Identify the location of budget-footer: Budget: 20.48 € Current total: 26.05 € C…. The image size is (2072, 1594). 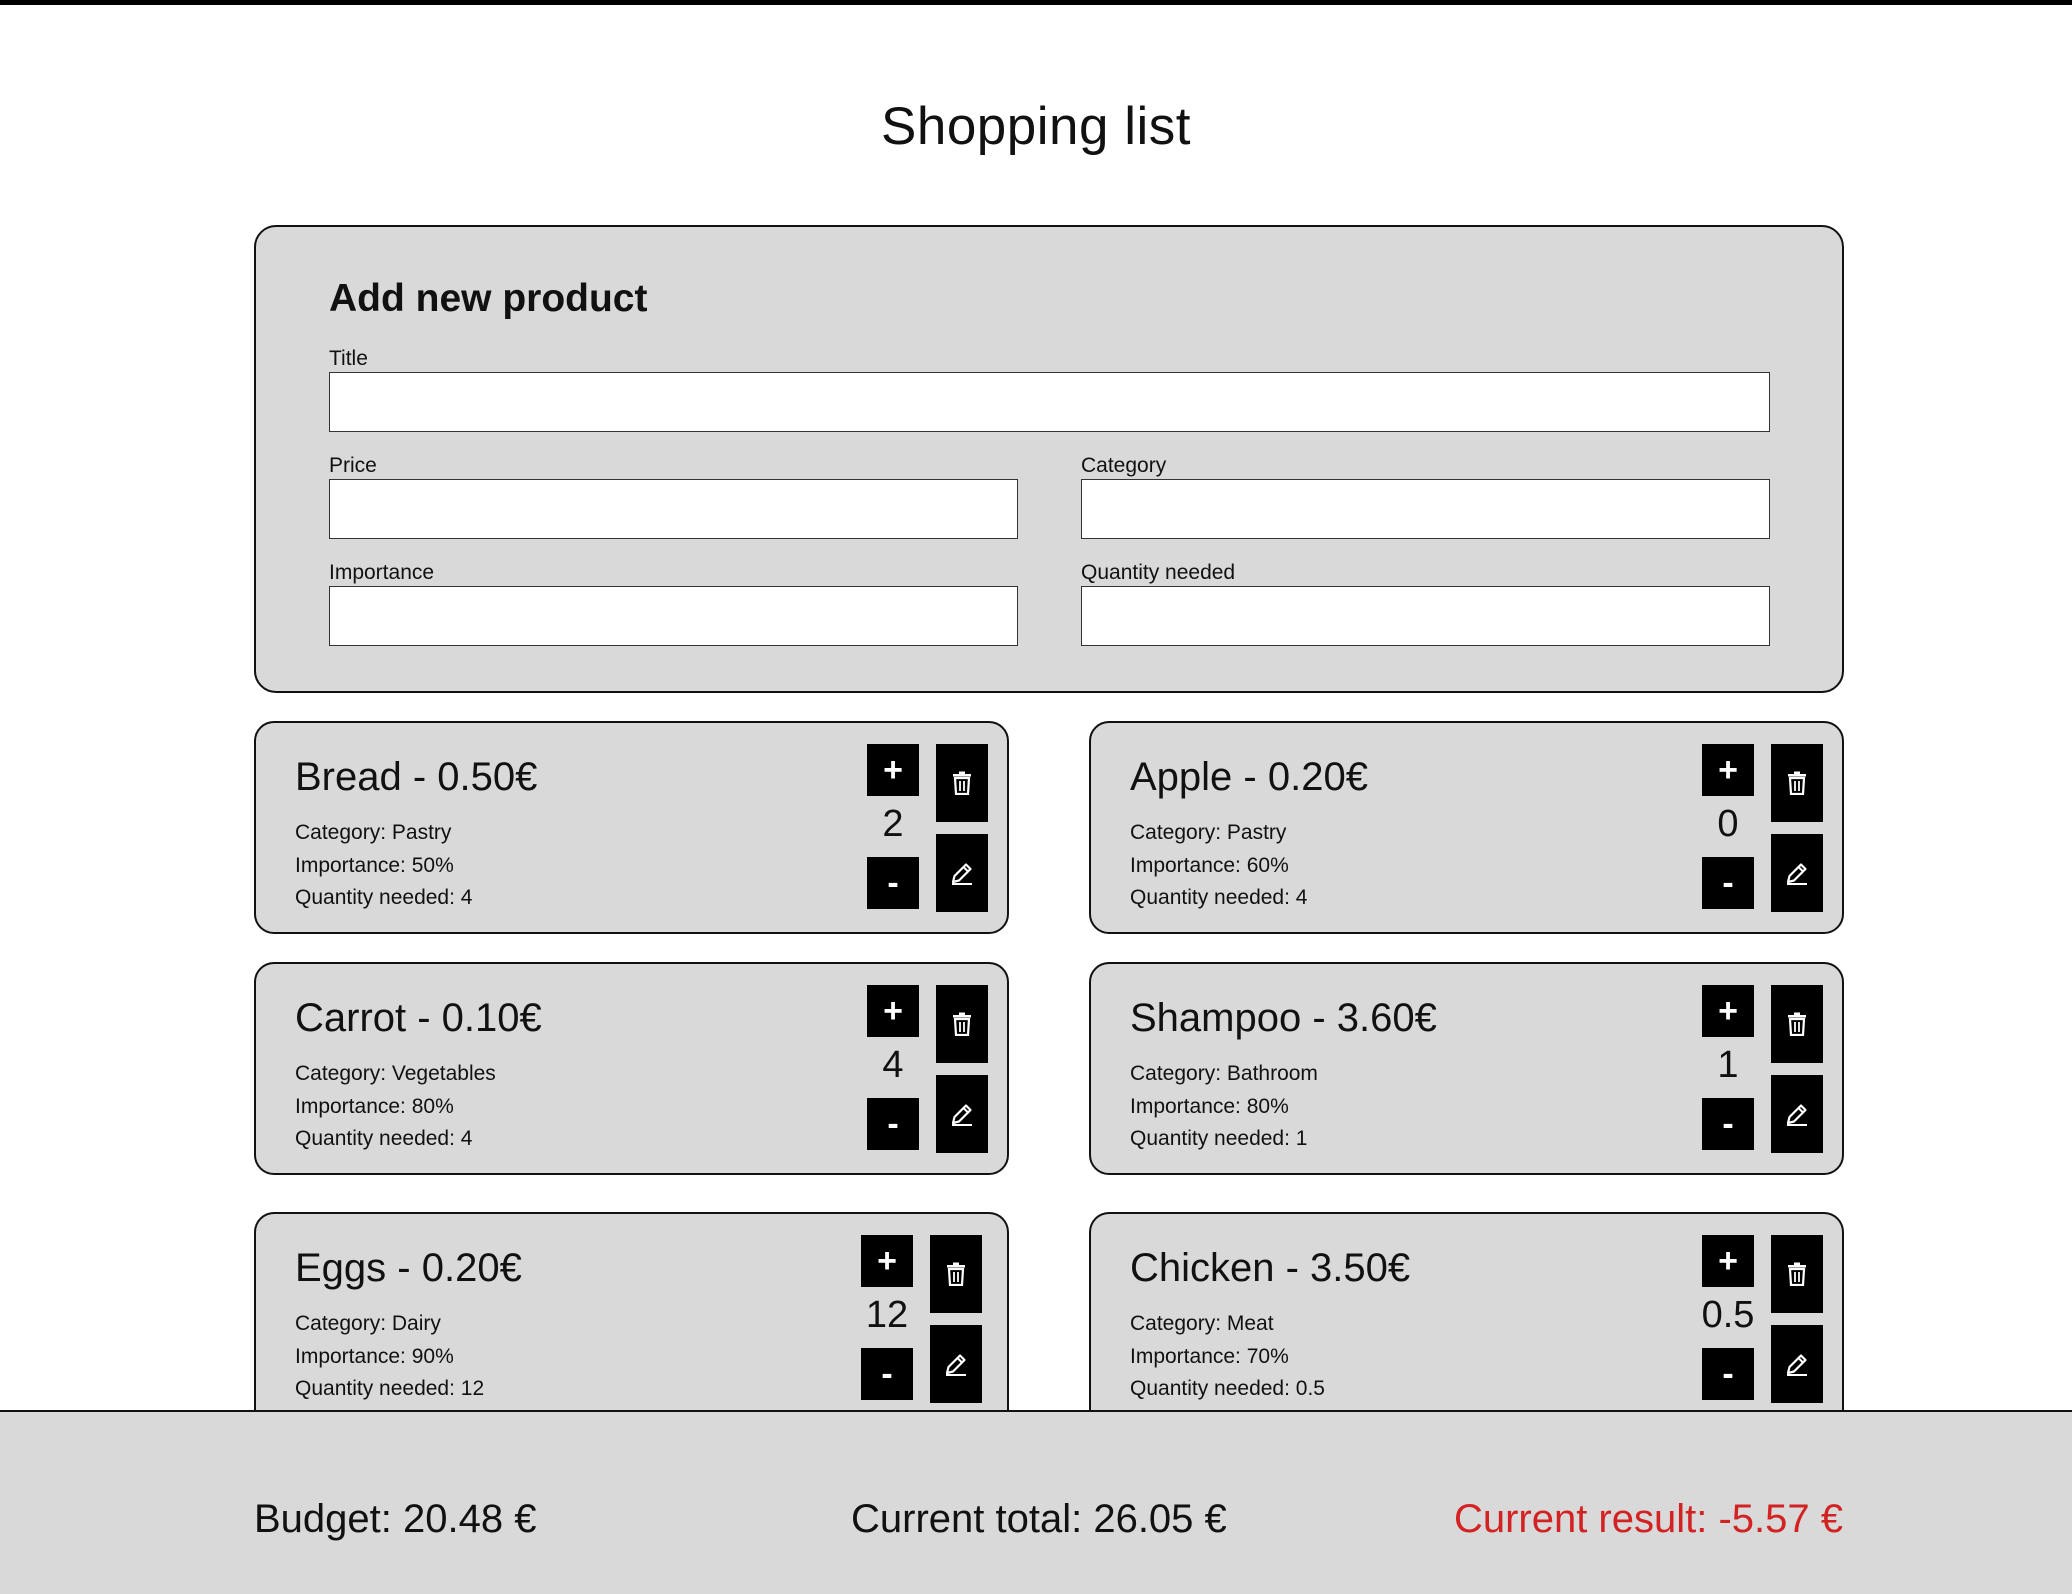
(1036, 1502).